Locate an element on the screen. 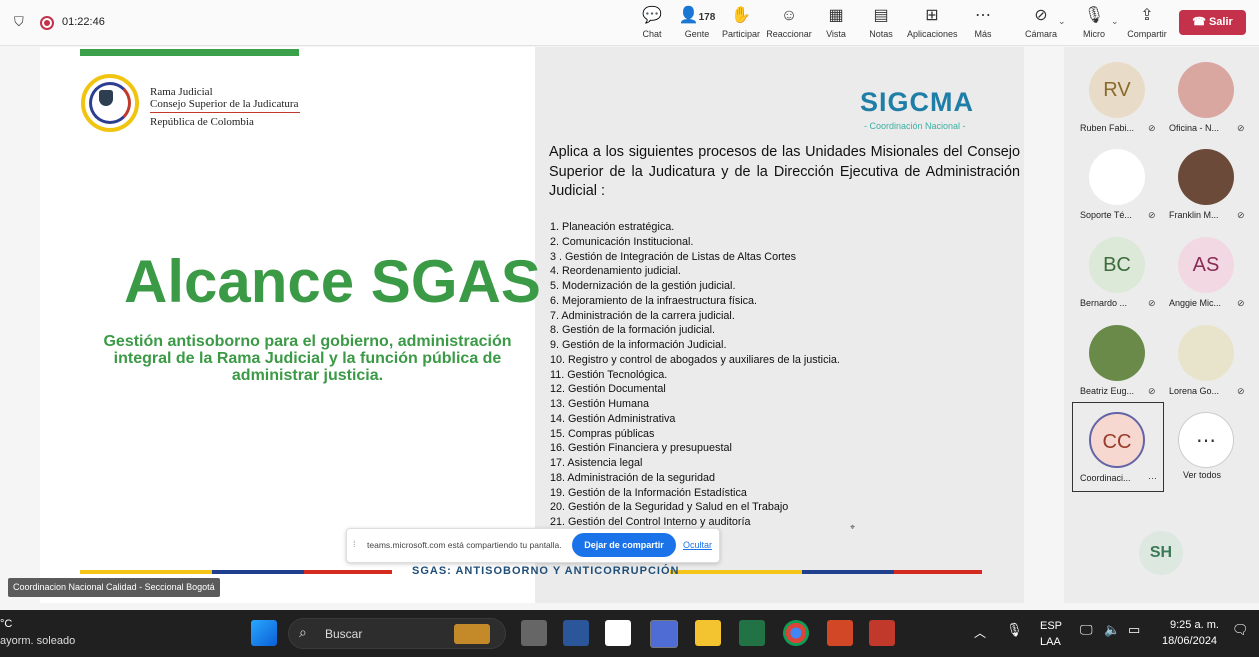 The height and width of the screenshot is (657, 1259). participant-tile: AS Anggie Mic... ⊘ is located at coordinates (1206, 271).